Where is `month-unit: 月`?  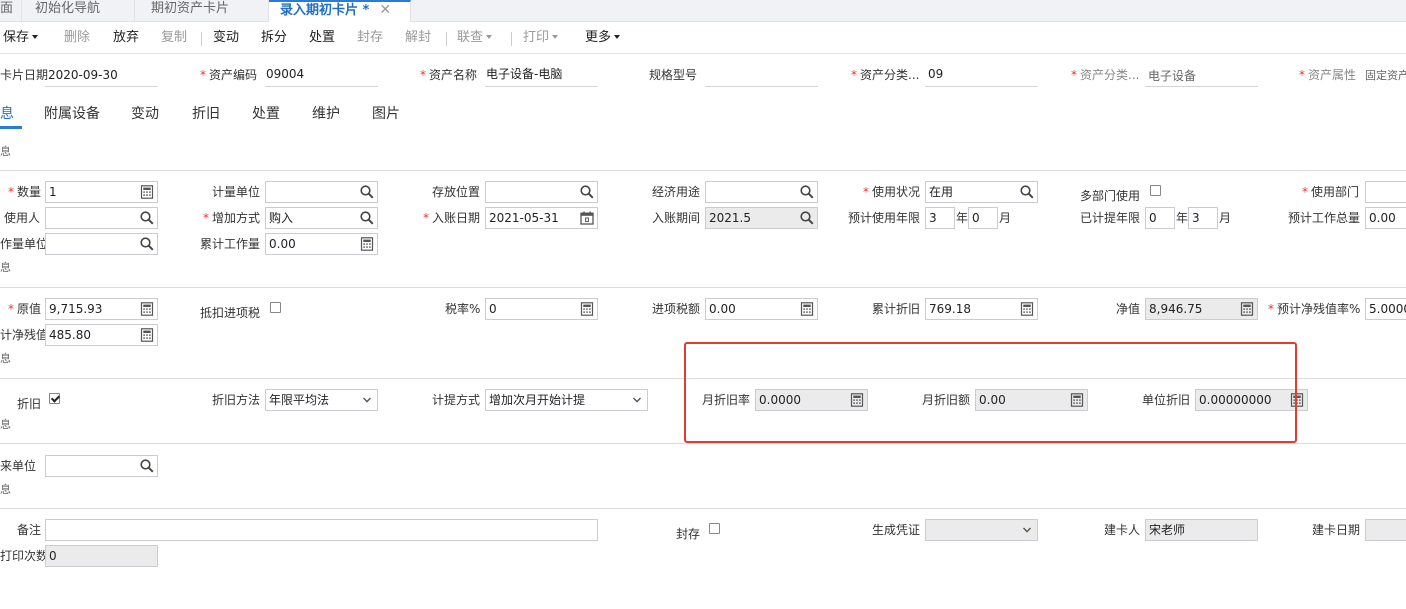
month-unit: 月 is located at coordinates (1005, 218).